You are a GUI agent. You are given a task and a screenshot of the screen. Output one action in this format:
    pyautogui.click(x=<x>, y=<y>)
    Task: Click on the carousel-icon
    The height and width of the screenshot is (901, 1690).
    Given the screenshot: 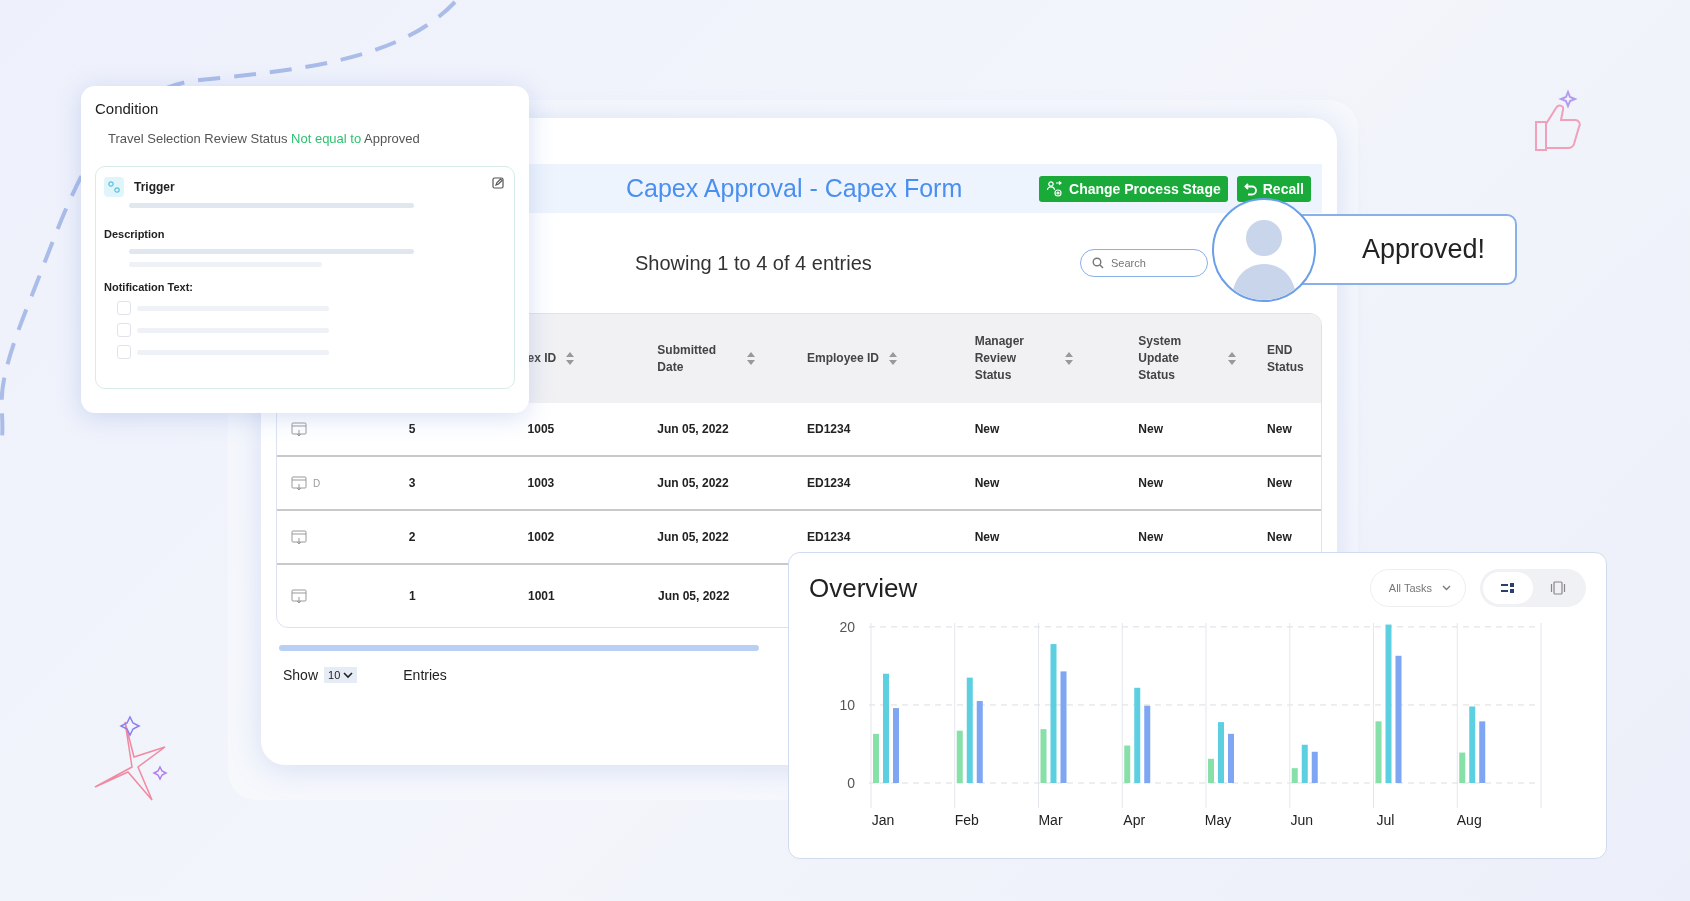 What is the action you would take?
    pyautogui.click(x=1558, y=588)
    